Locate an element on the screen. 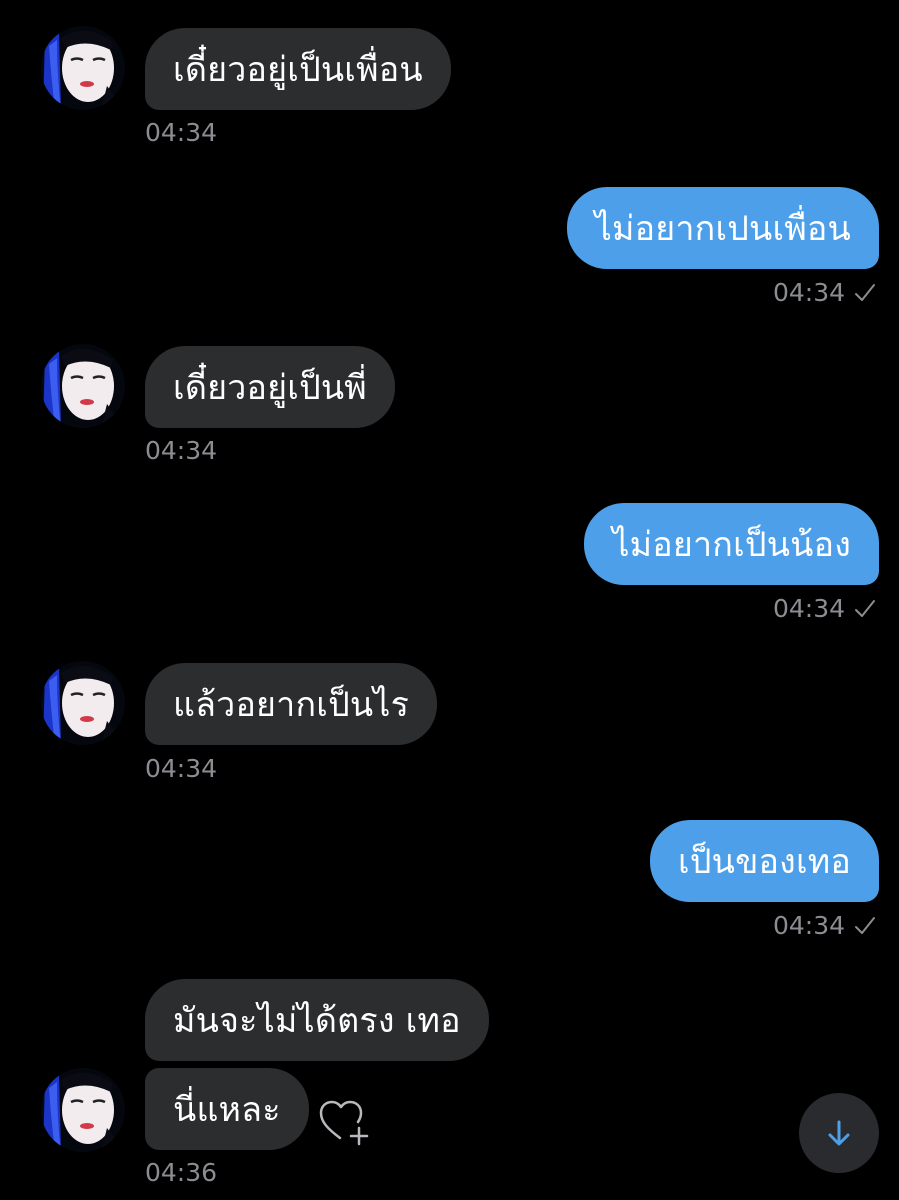  message-bubble-outgoing: ไม่อยากเป็นน้อง is located at coordinates (731, 544).